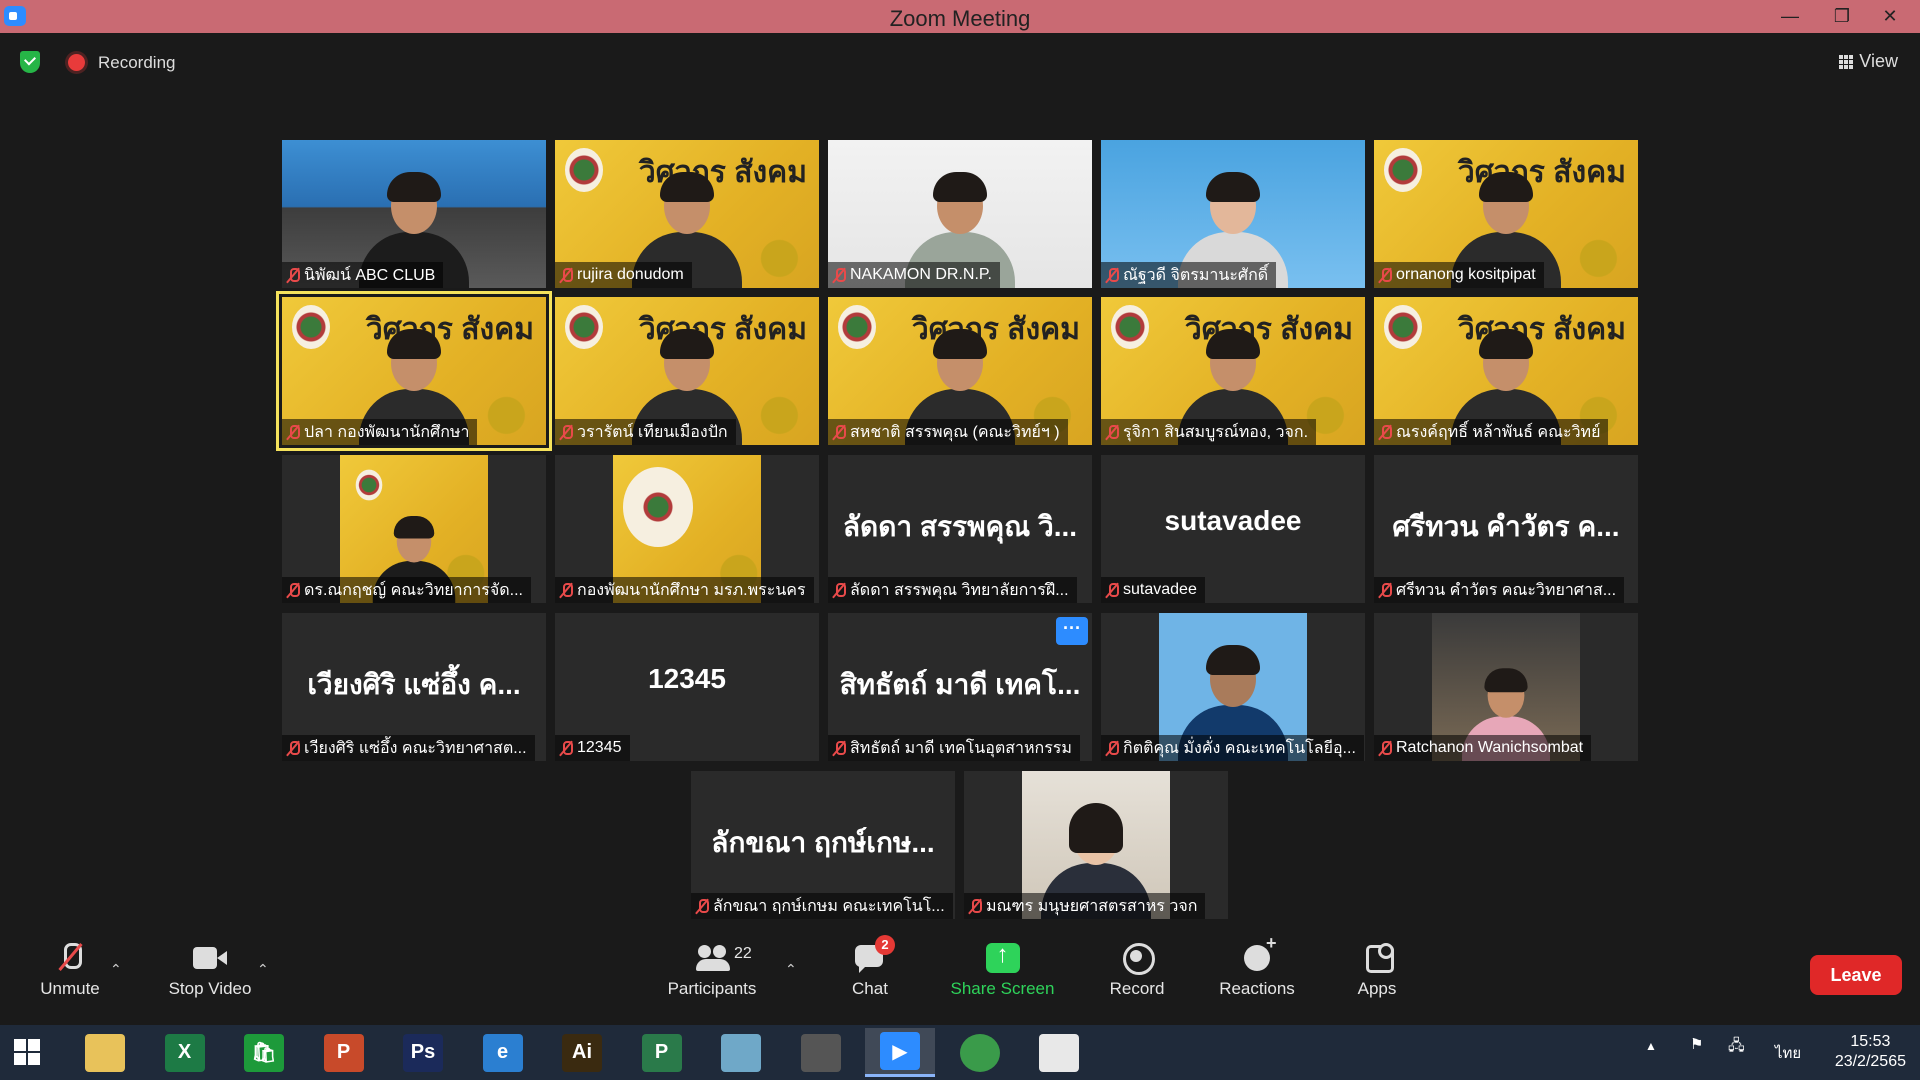 The height and width of the screenshot is (1080, 1920). What do you see at coordinates (105, 1052) in the screenshot?
I see `taskbar-file-explorer` at bounding box center [105, 1052].